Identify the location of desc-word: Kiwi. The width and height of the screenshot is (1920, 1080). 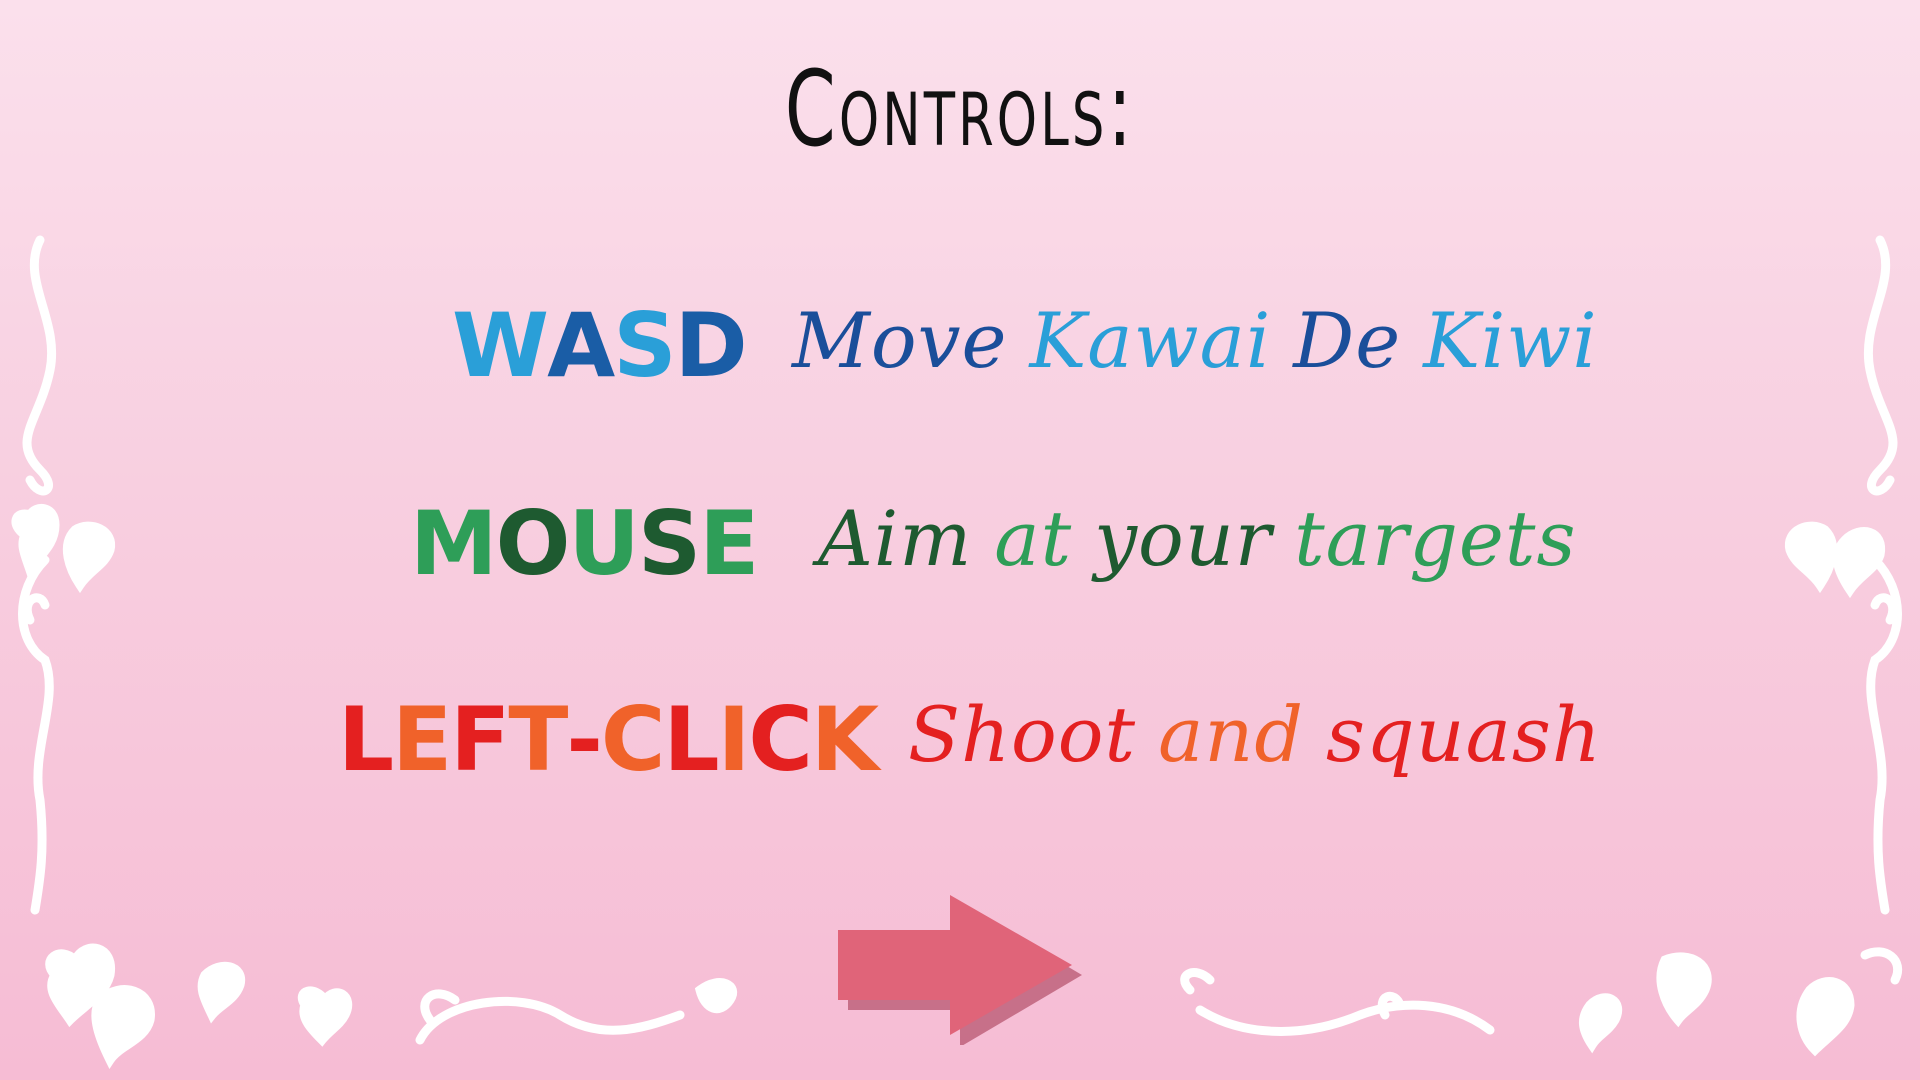
(1510, 340).